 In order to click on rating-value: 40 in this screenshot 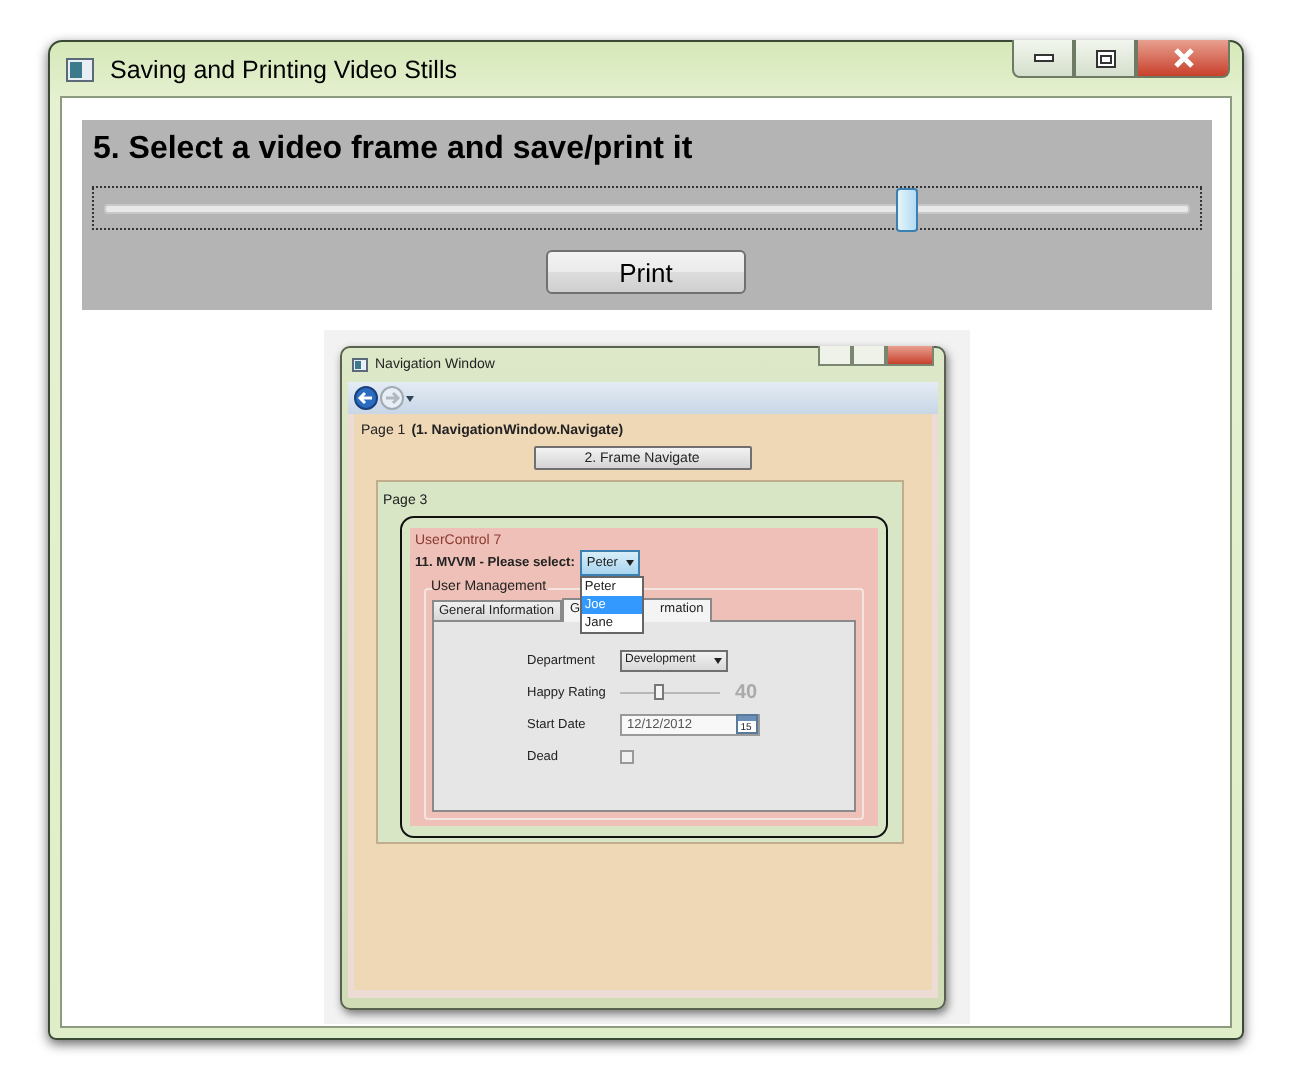, I will do `click(746, 692)`.